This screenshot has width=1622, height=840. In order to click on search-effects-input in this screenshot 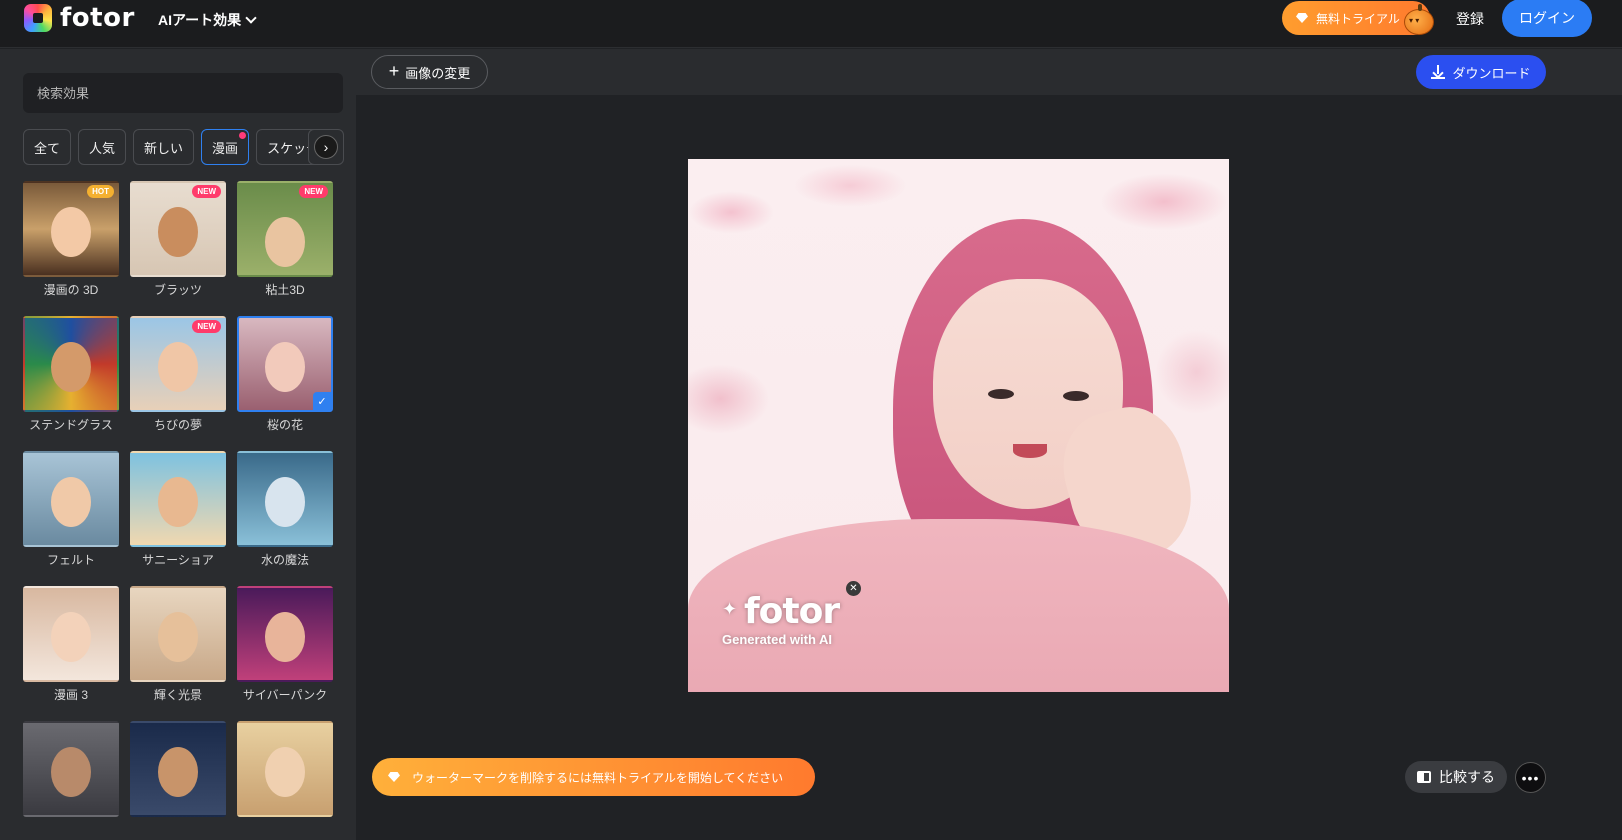, I will do `click(183, 93)`.